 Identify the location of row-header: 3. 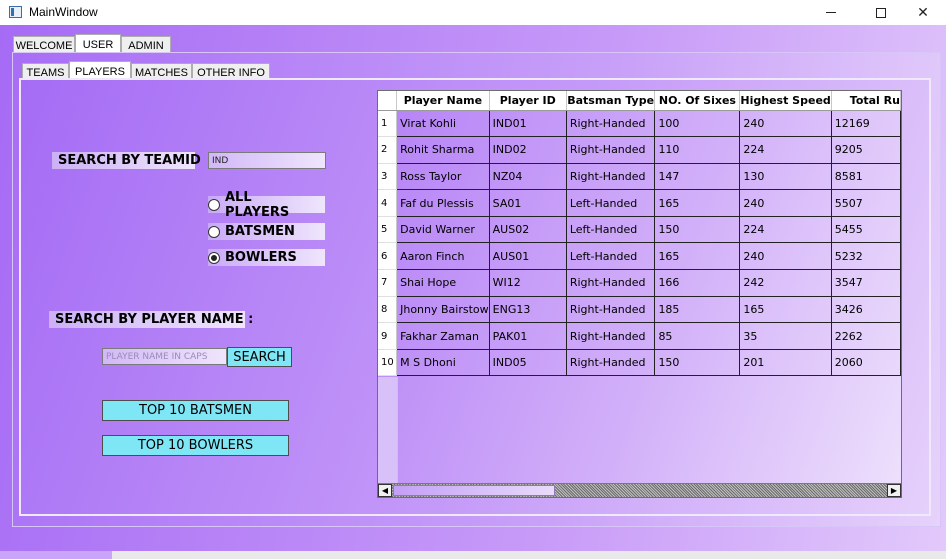
(388, 177).